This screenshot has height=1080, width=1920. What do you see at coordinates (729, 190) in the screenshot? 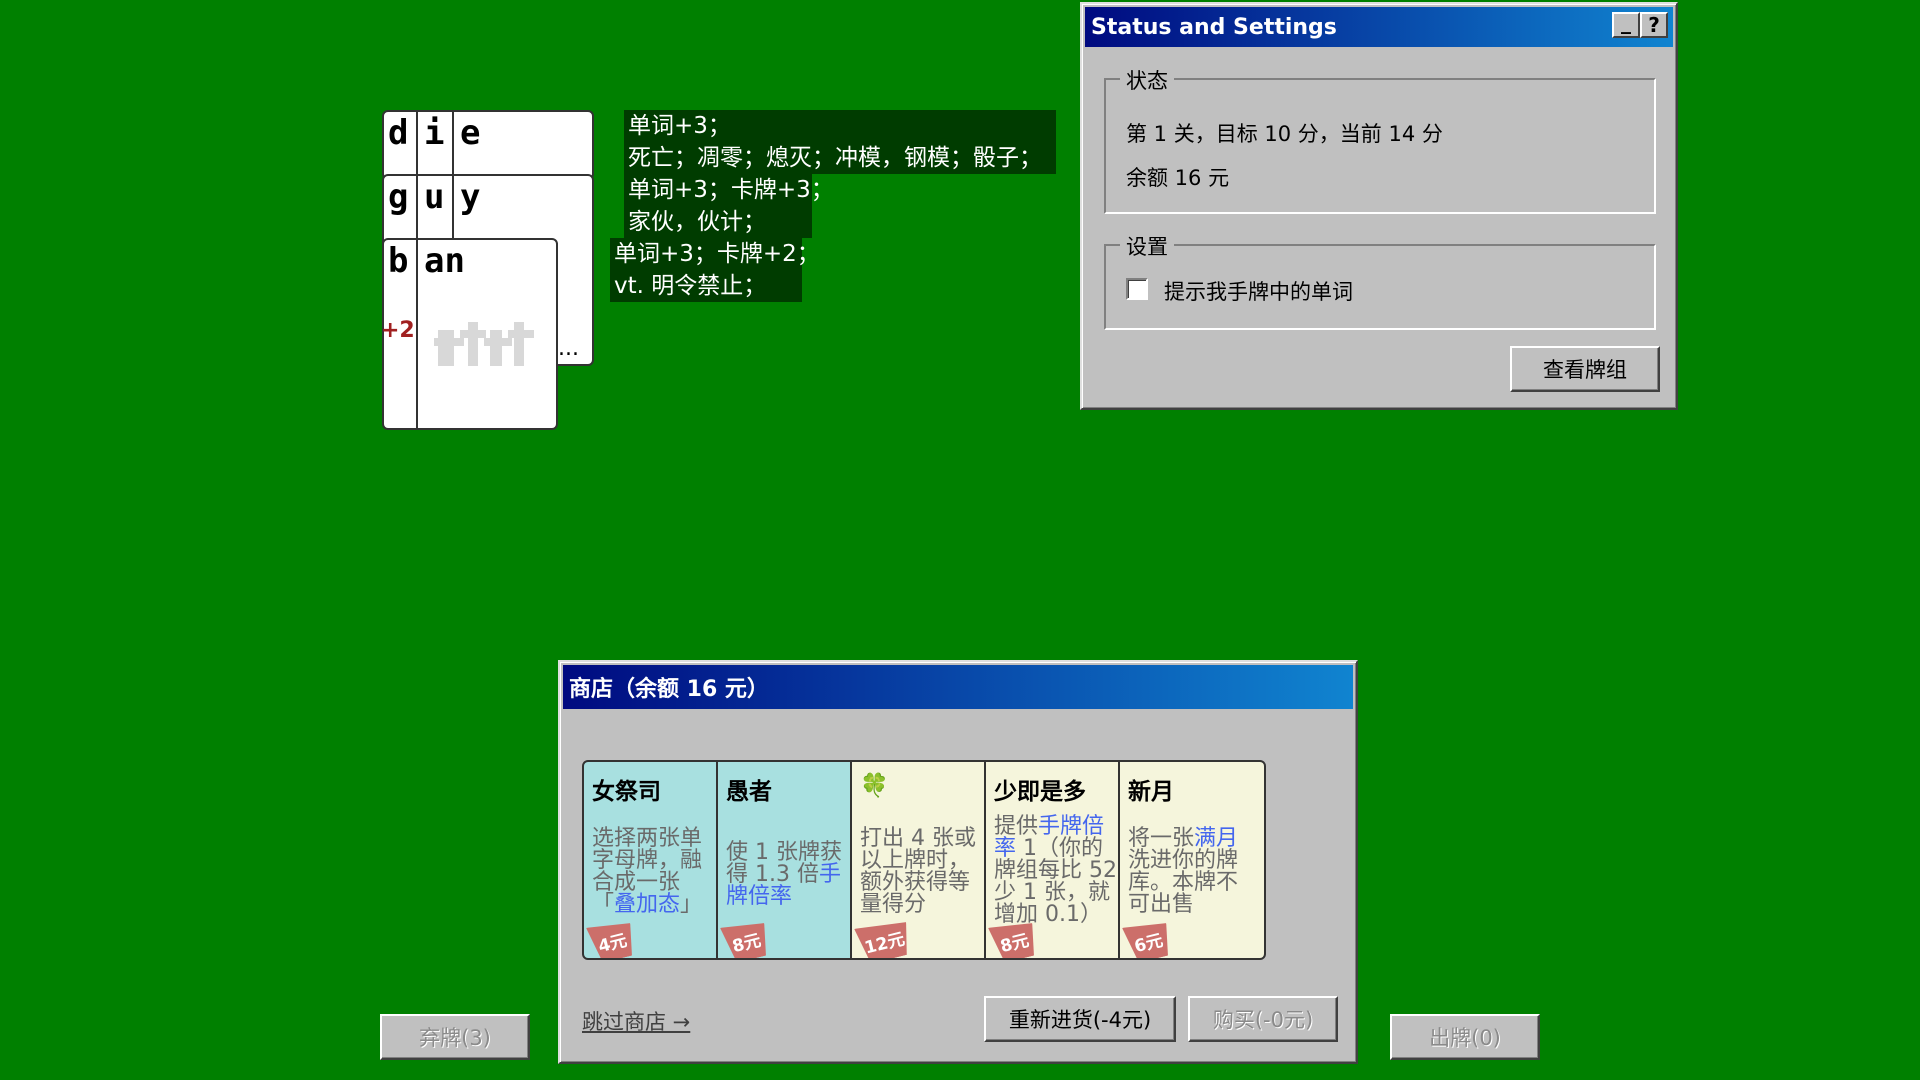
I see `definition-guy-line1: 单词+3；卡牌+3；` at bounding box center [729, 190].